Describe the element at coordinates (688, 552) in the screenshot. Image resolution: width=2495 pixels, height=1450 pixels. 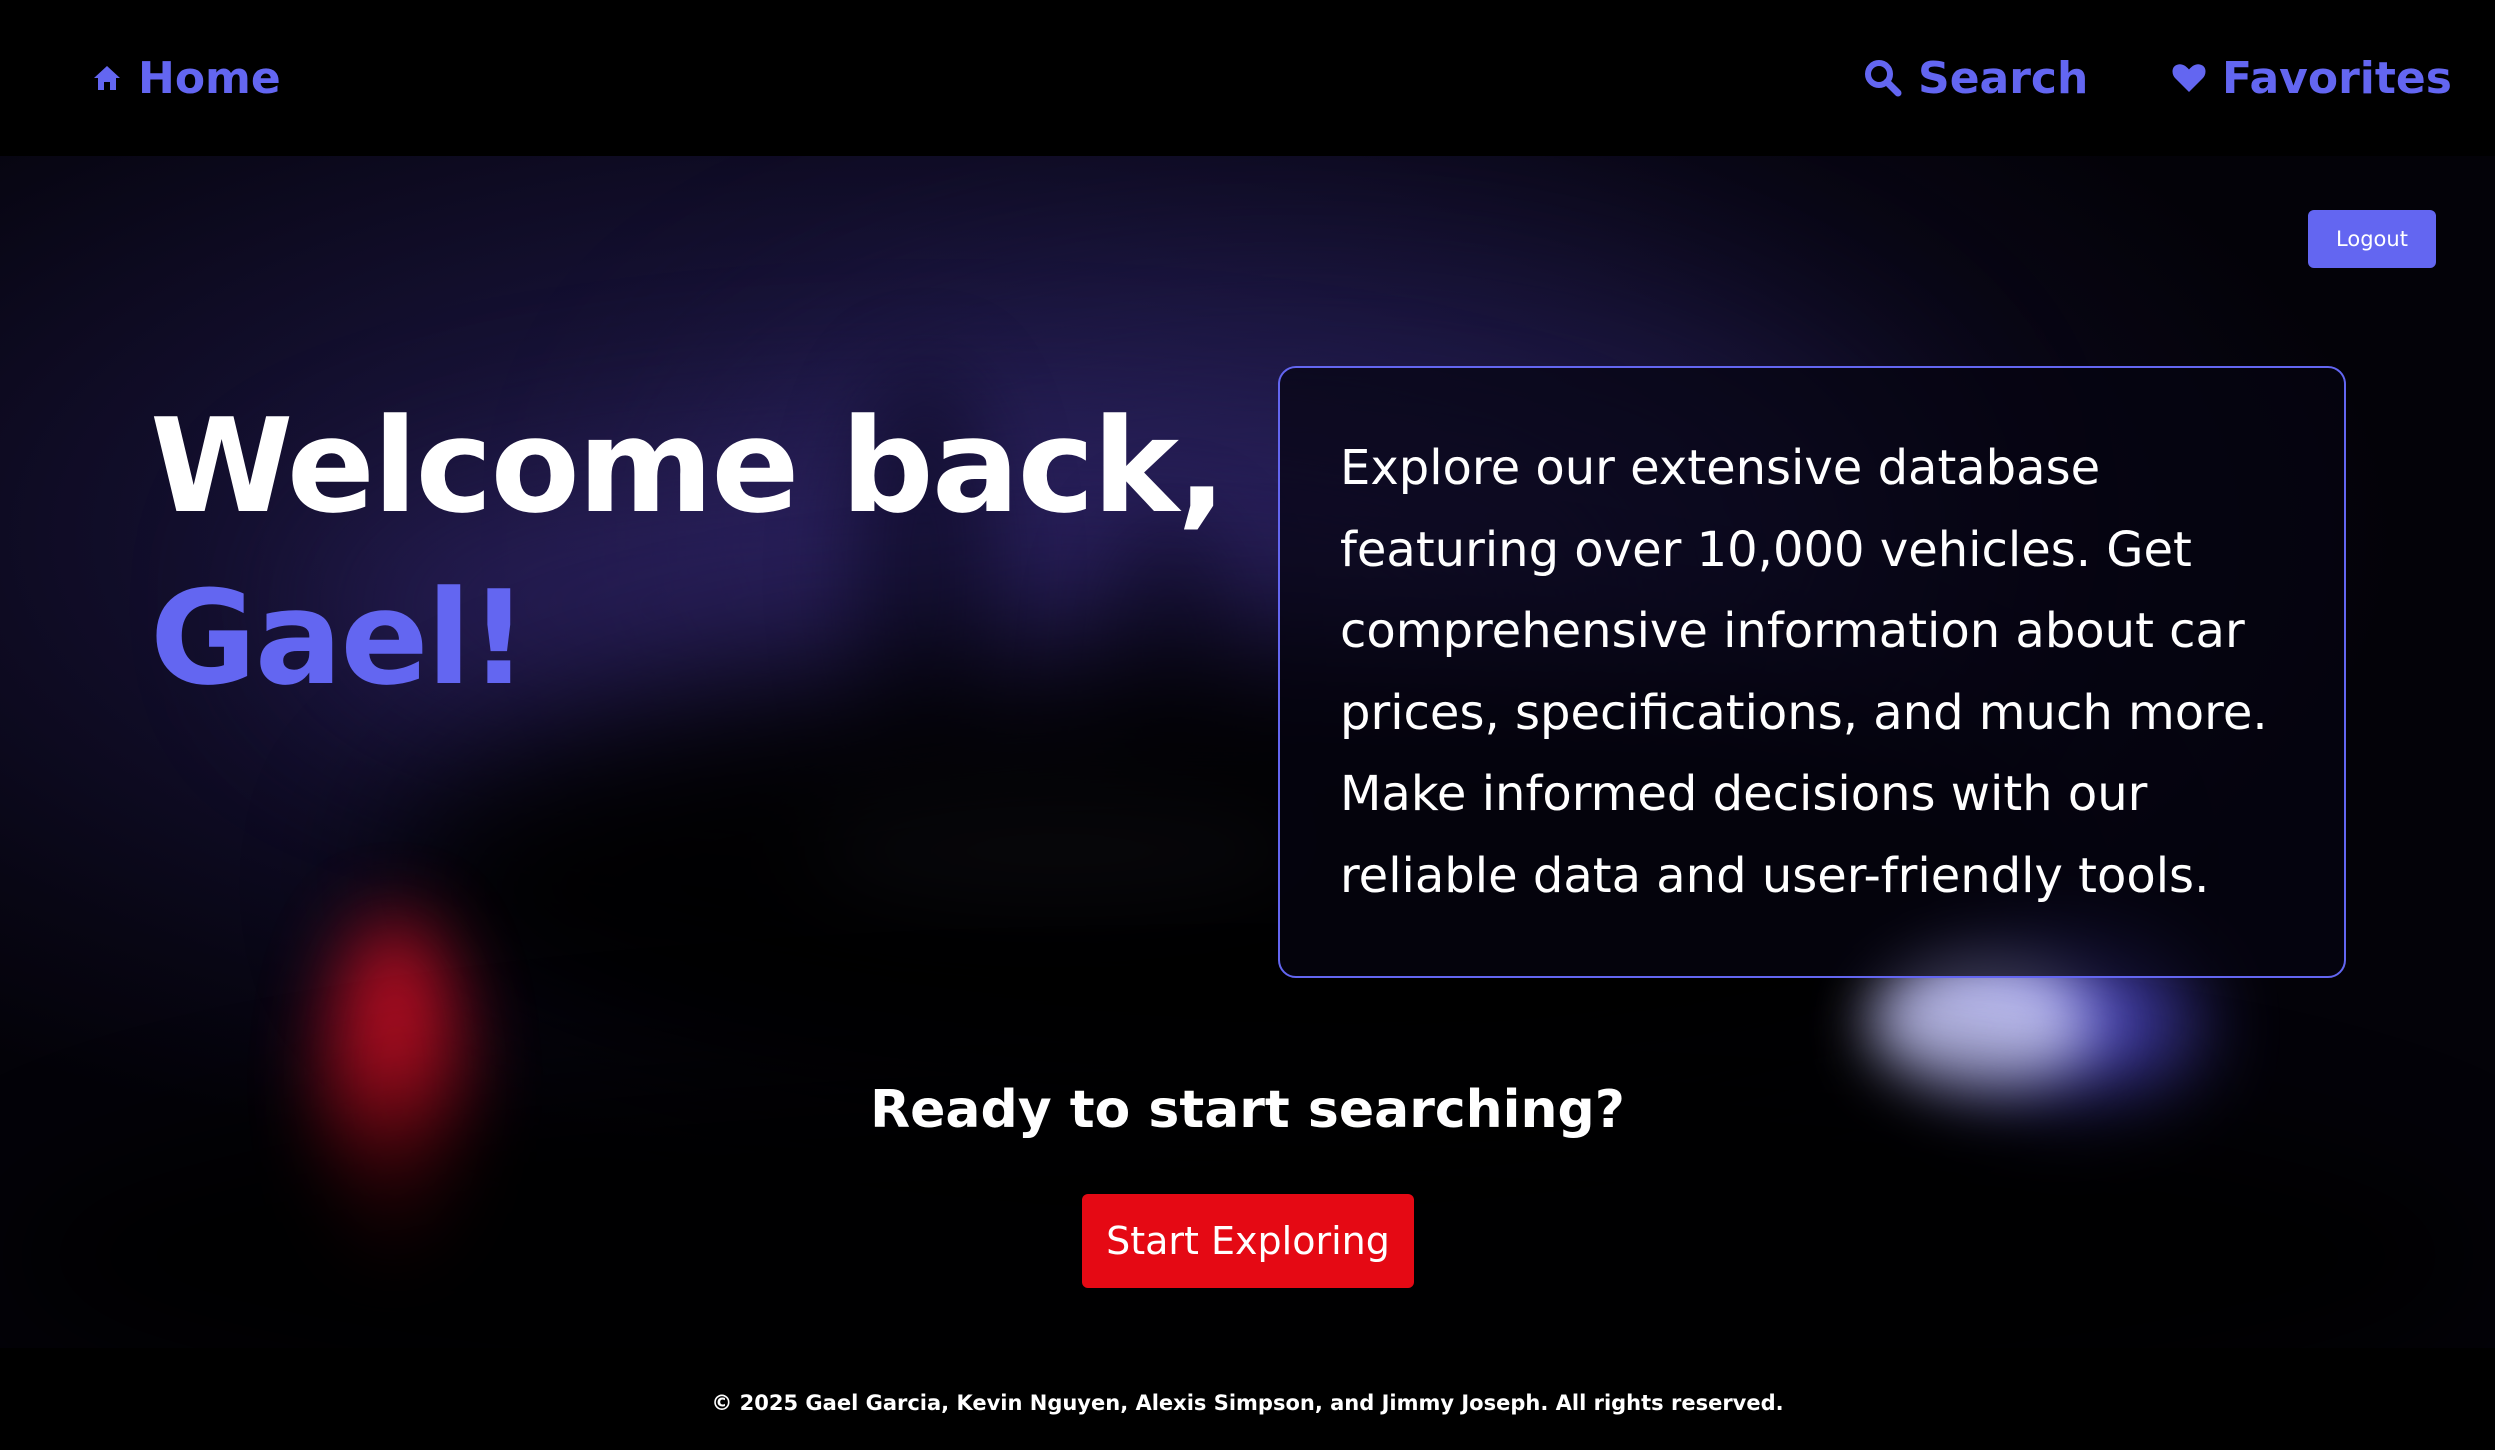
I see `welcome-heading: Welcome back, Gael!` at that location.